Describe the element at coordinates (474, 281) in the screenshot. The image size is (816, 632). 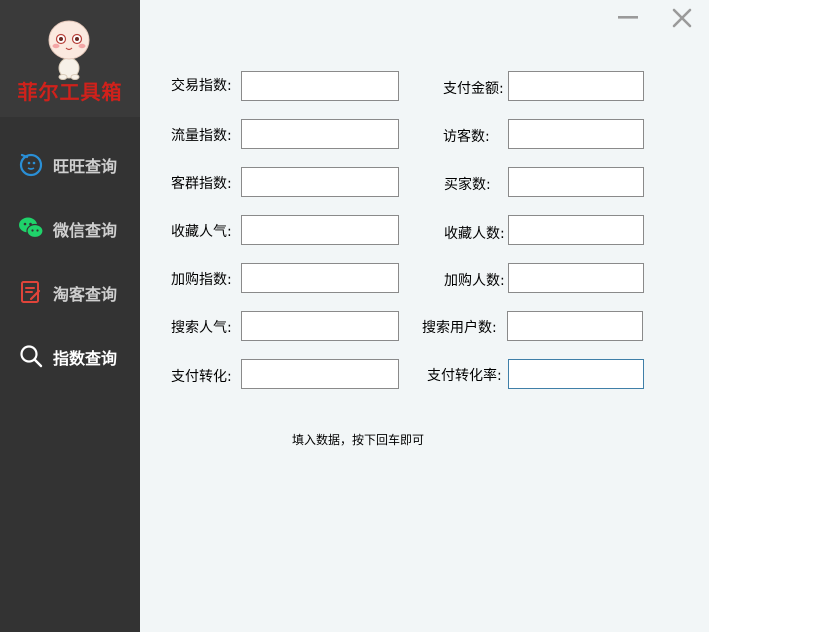
I see `add-cart-count-label: 加购人数:` at that location.